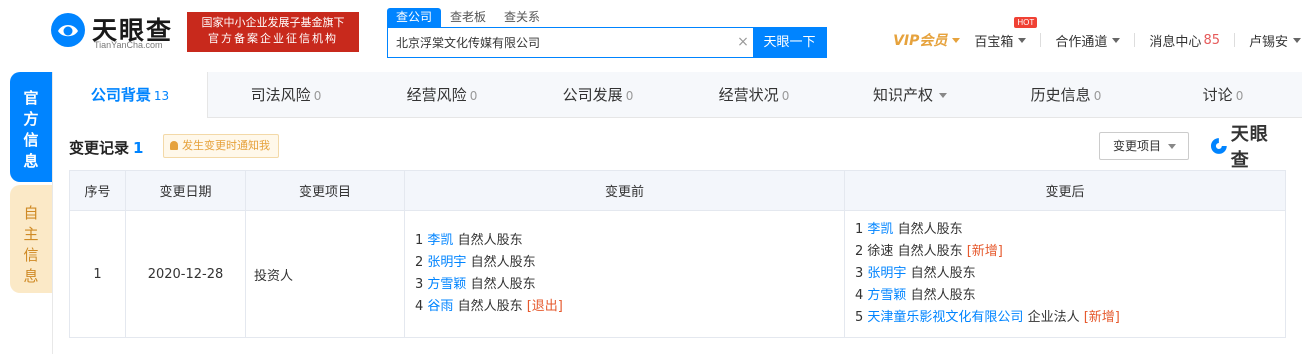  Describe the element at coordinates (97, 274) in the screenshot. I see `cell-index: 1` at that location.